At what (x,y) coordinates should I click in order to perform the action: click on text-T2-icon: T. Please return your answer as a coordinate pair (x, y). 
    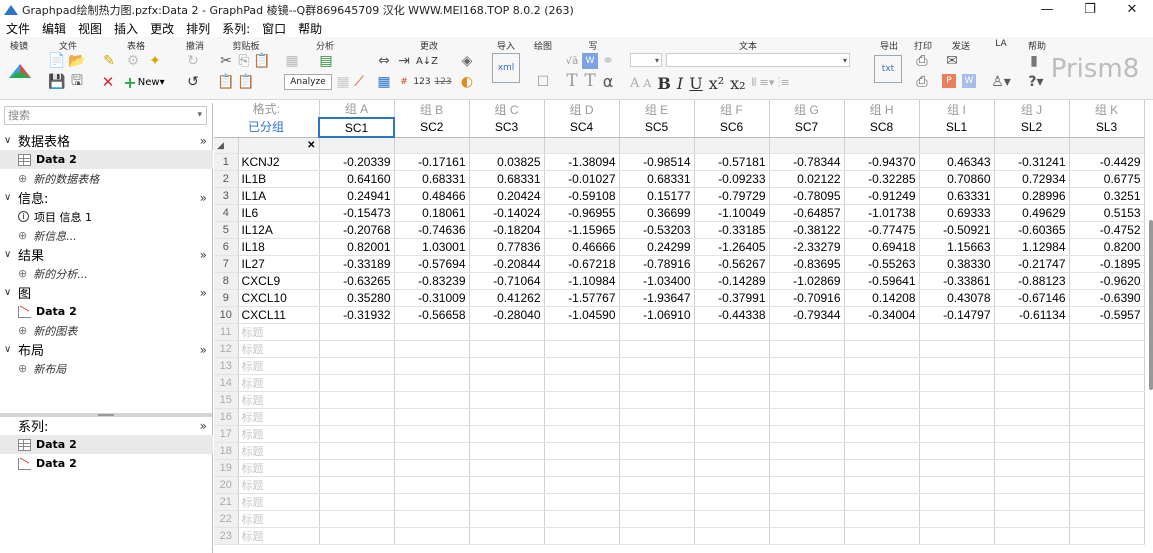
    Looking at the image, I should click on (590, 81).